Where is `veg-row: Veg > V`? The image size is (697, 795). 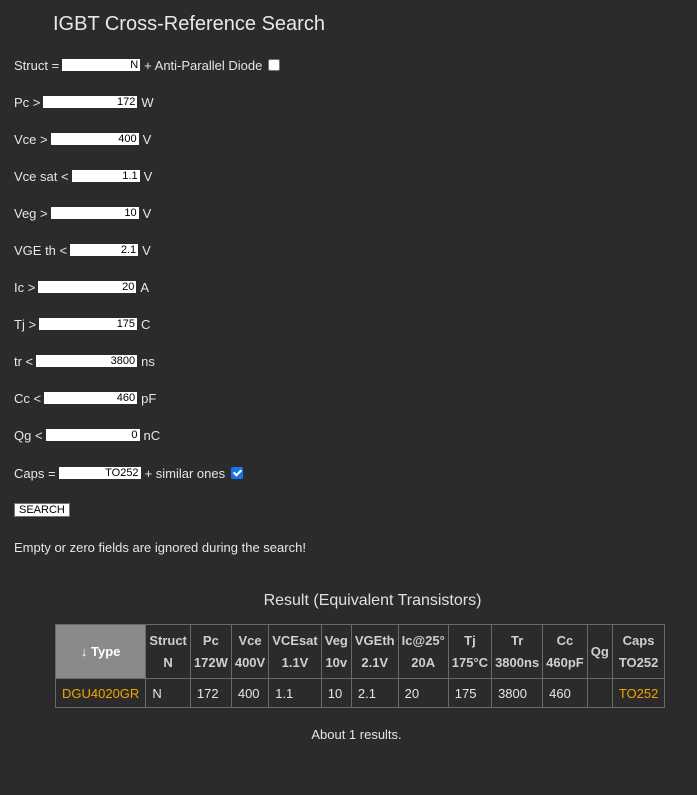 veg-row: Veg > V is located at coordinates (82, 213).